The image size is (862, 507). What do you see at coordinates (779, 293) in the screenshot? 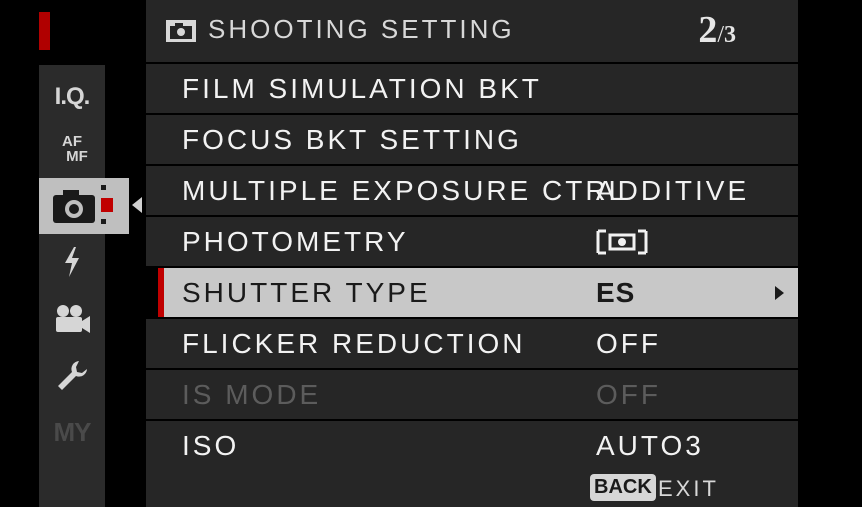
I see `chevron-right-icon` at bounding box center [779, 293].